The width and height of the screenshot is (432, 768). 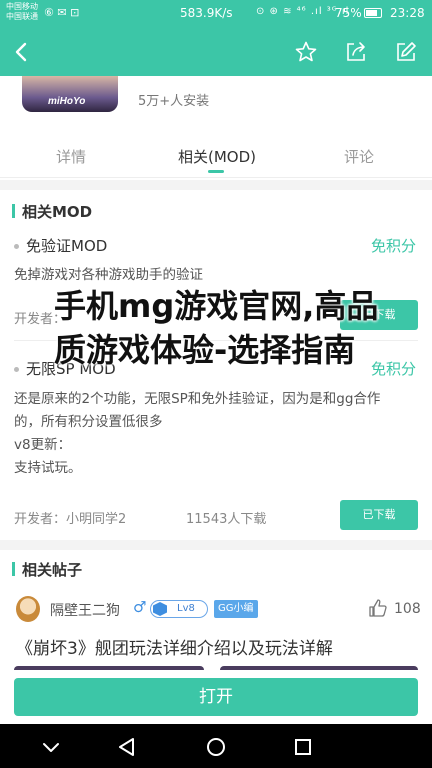 I want to click on clock: 23:28, so click(x=407, y=13).